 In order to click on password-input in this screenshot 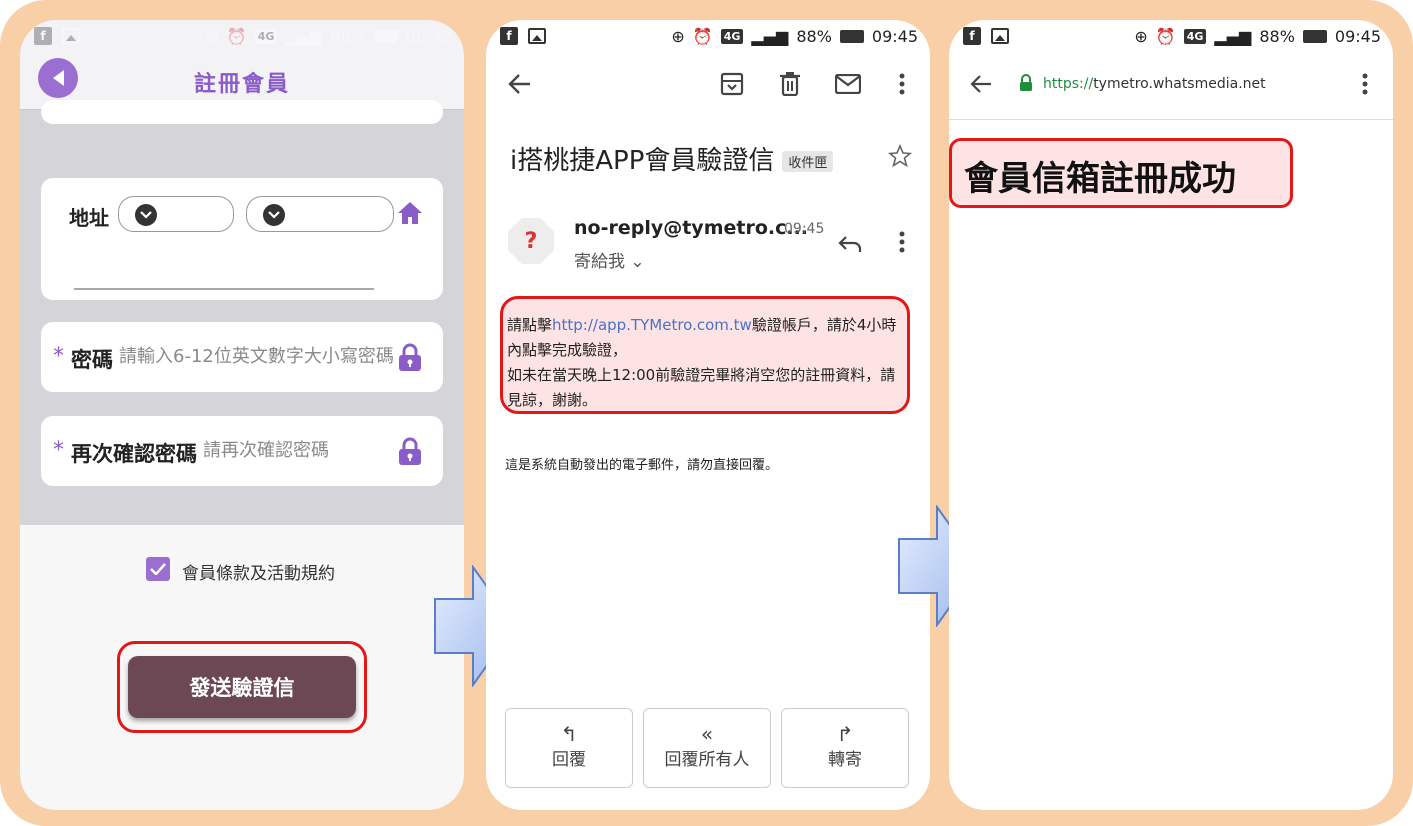, I will do `click(264, 356)`.